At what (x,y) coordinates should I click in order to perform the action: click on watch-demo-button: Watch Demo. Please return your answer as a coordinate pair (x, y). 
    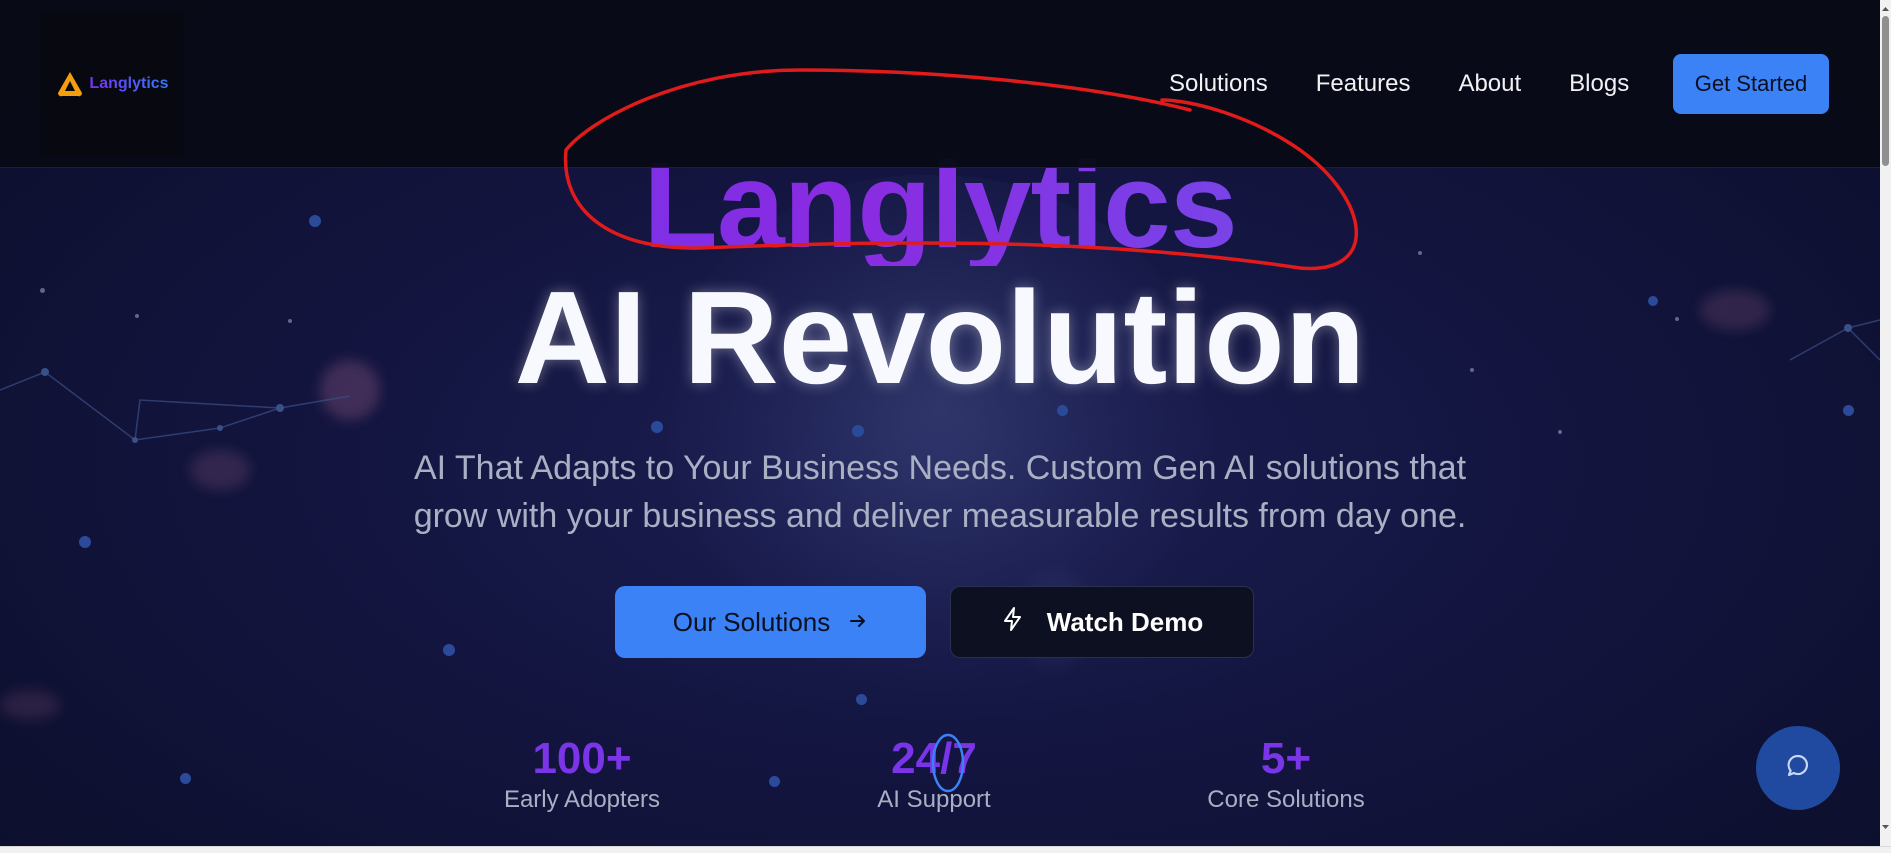
    Looking at the image, I should click on (1102, 622).